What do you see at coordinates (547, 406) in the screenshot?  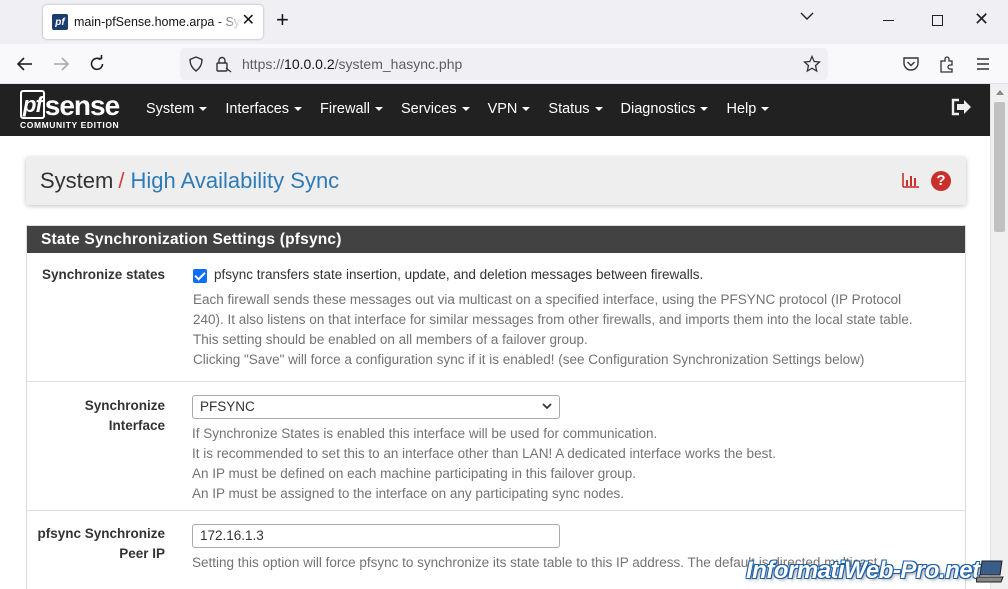 I see `chevron-down-icon` at bounding box center [547, 406].